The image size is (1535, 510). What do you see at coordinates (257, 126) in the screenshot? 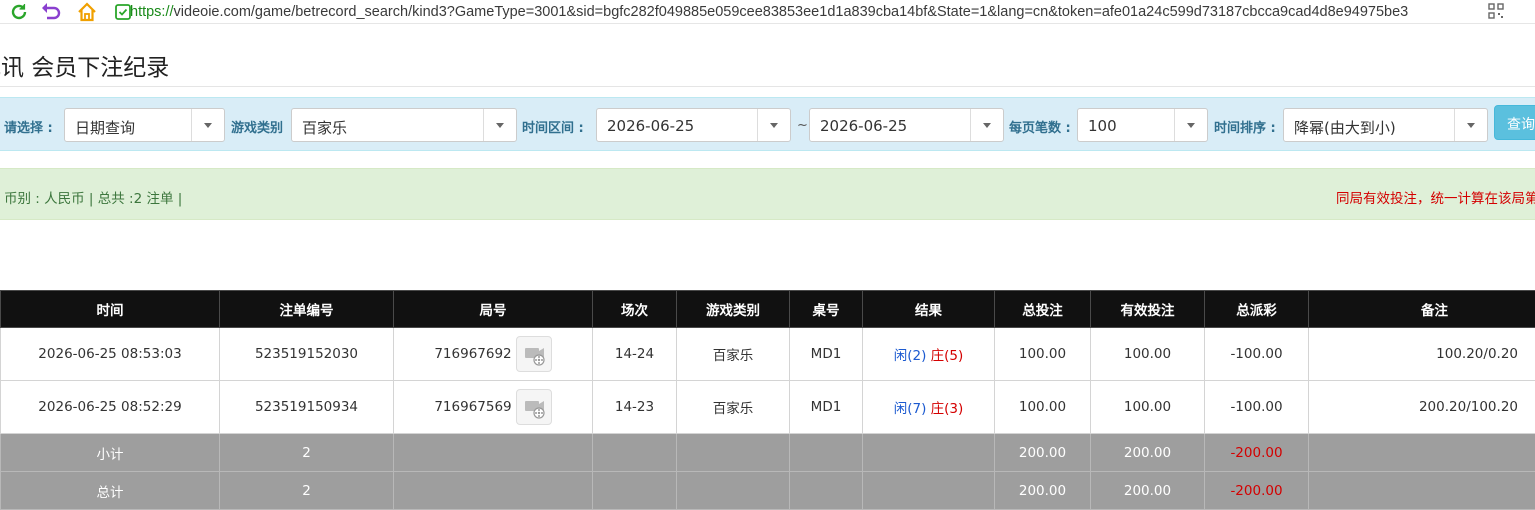
I see `game-type-label: 游戏类别` at bounding box center [257, 126].